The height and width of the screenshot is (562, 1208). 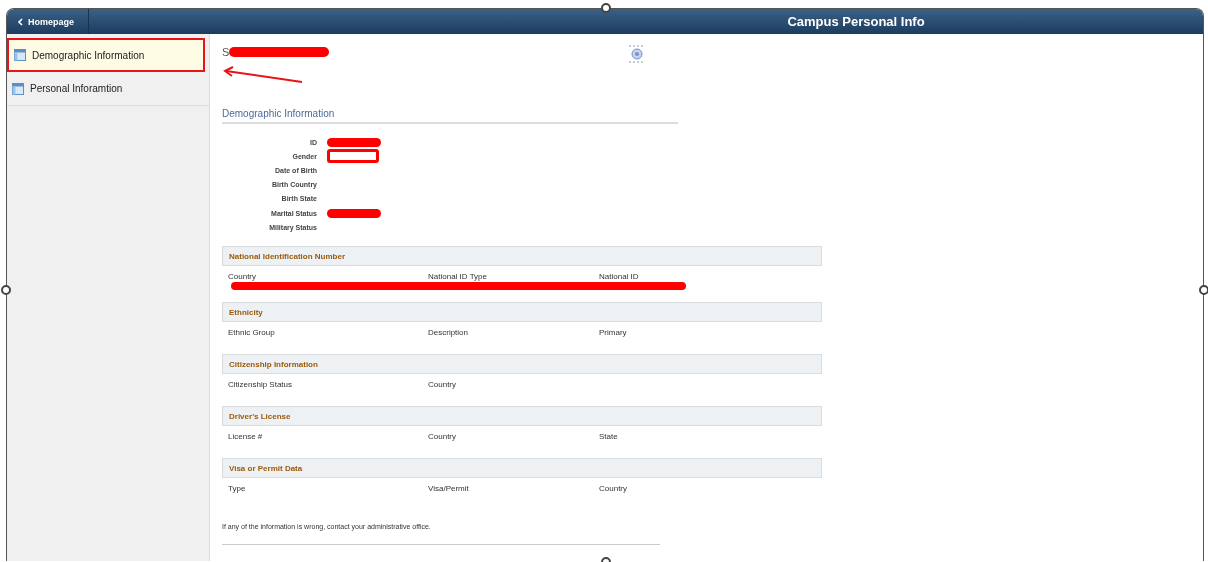 I want to click on column-heading: Ethnic Group, so click(x=252, y=332).